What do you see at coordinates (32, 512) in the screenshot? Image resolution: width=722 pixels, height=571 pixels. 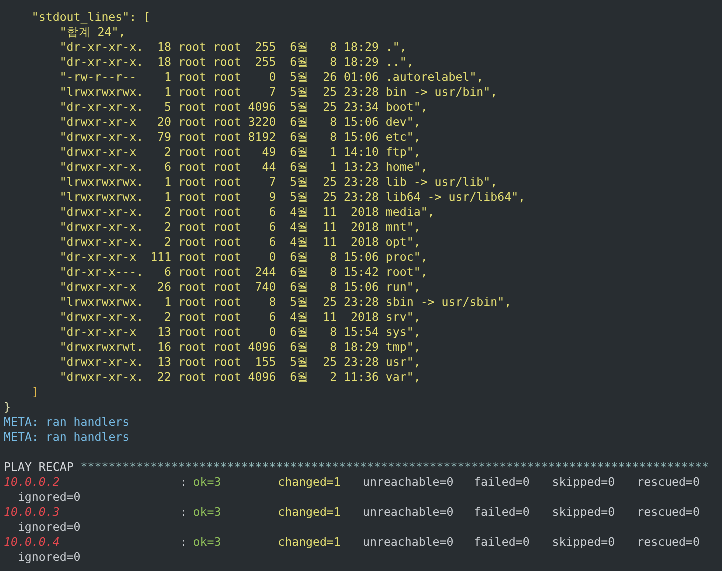 I see `host-name: 10.0.0.3` at bounding box center [32, 512].